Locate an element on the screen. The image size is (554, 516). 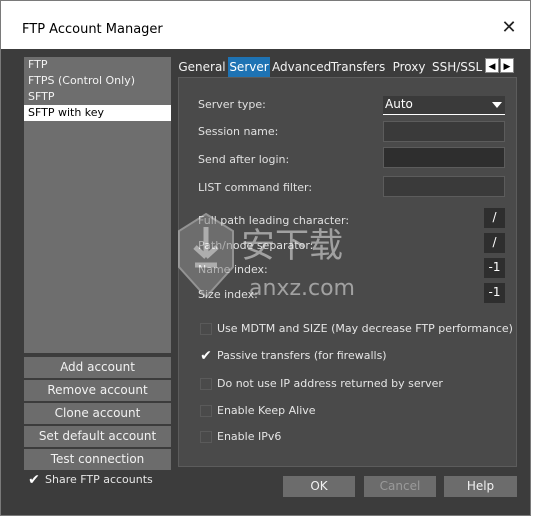
ipv6-label: Enable IPv6 is located at coordinates (249, 436).